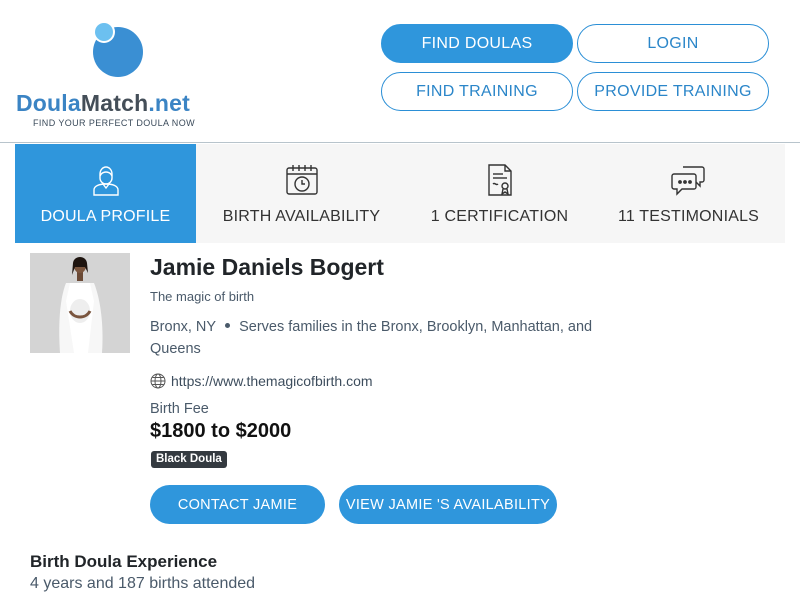  I want to click on logo-word-doula: Doula, so click(48, 103).